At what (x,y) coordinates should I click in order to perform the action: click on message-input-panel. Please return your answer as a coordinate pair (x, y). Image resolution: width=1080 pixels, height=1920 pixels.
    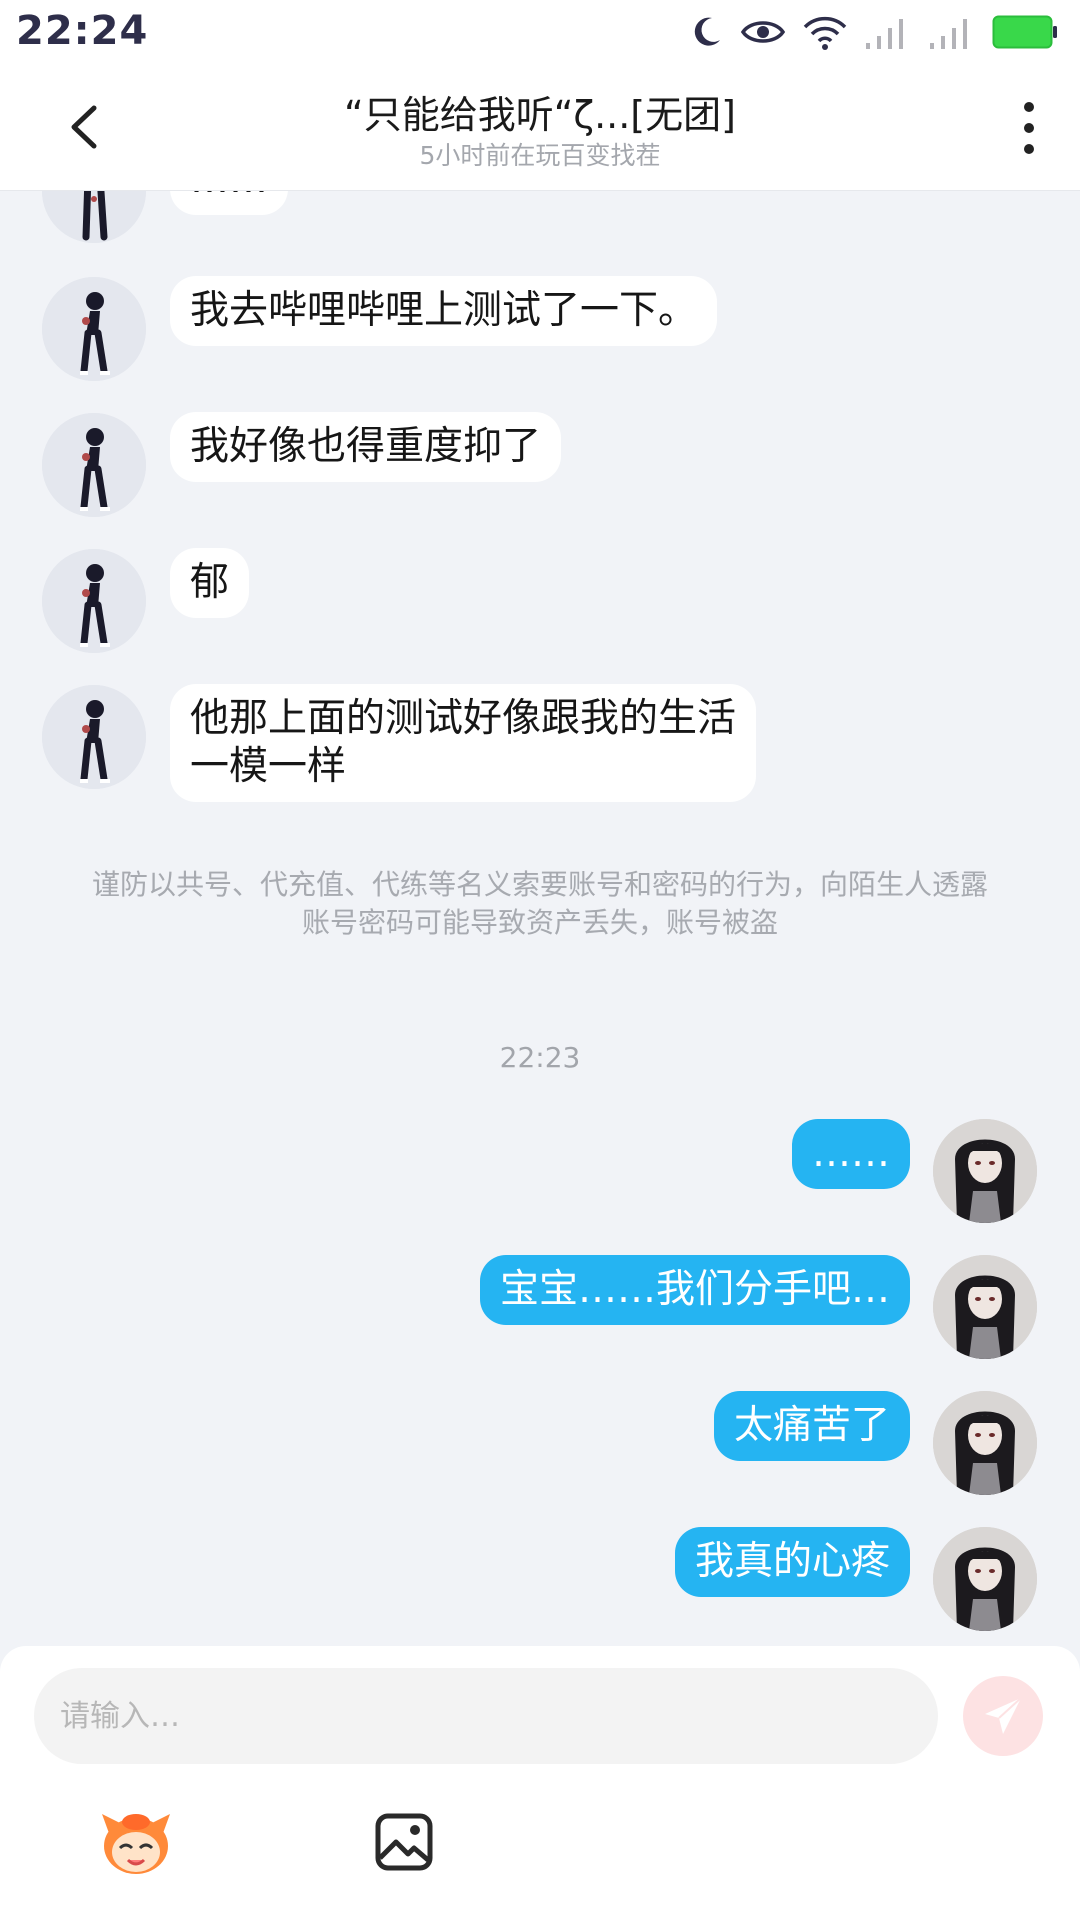
    Looking at the image, I should click on (540, 1783).